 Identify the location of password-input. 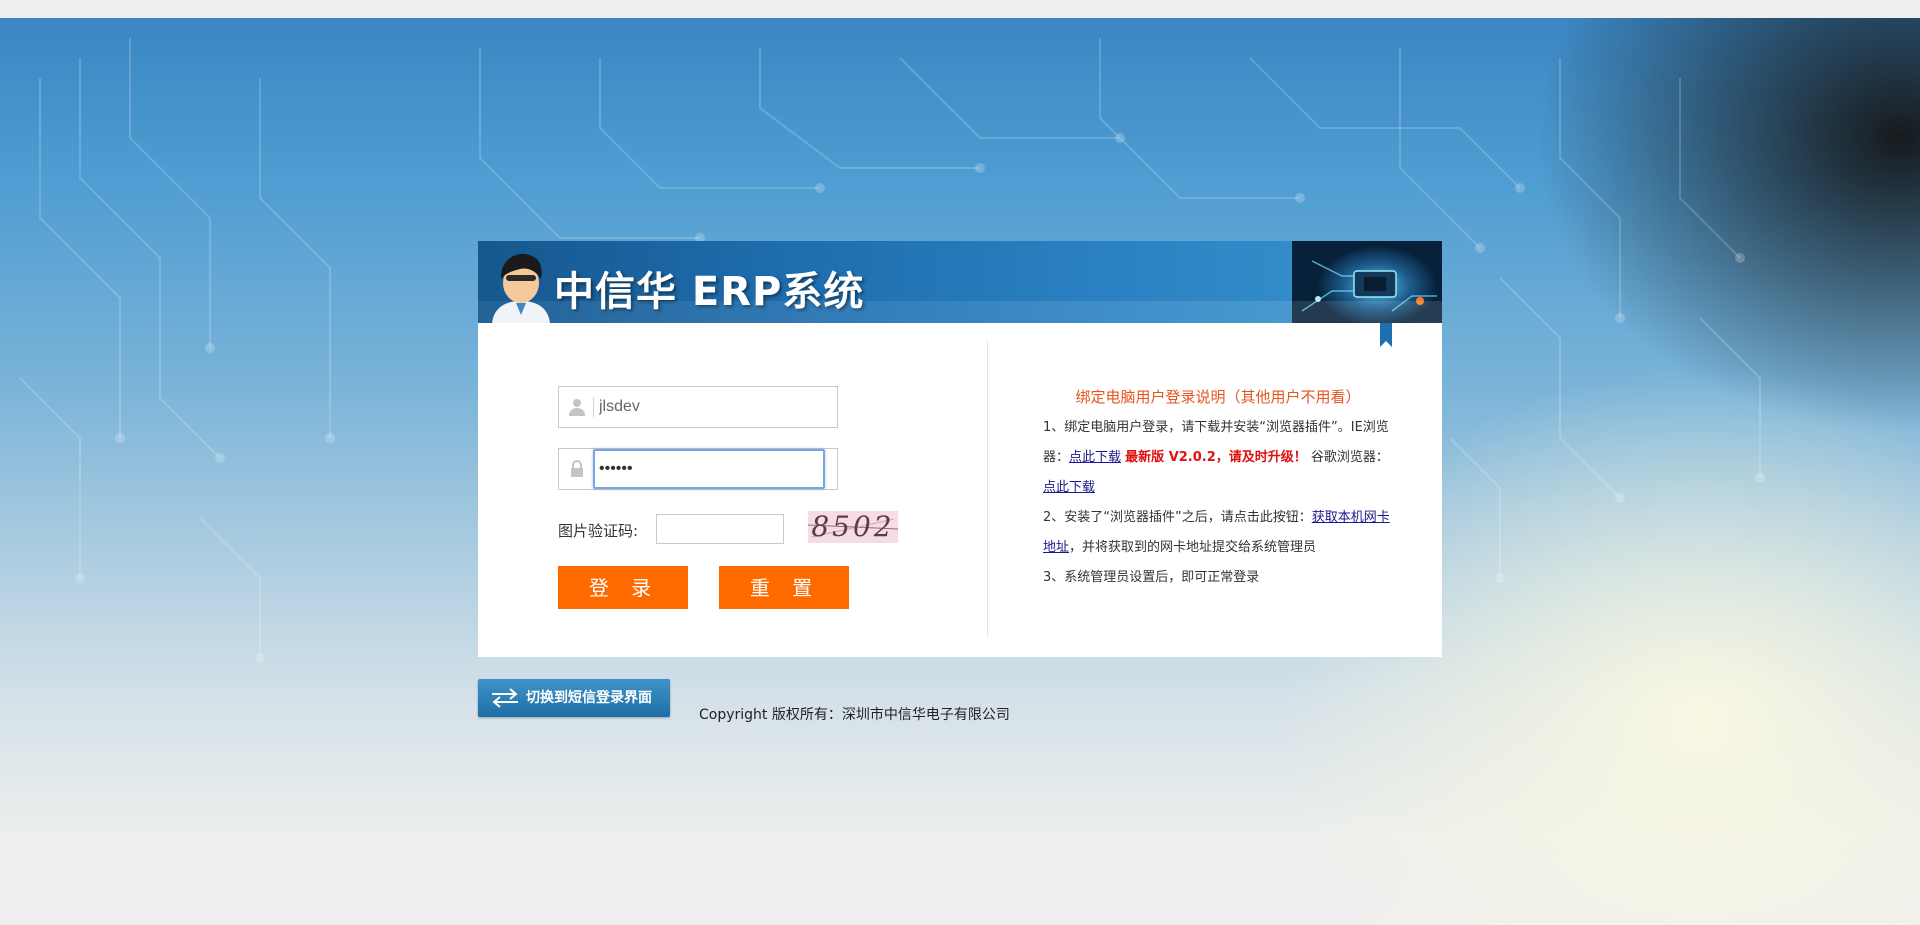
(709, 469).